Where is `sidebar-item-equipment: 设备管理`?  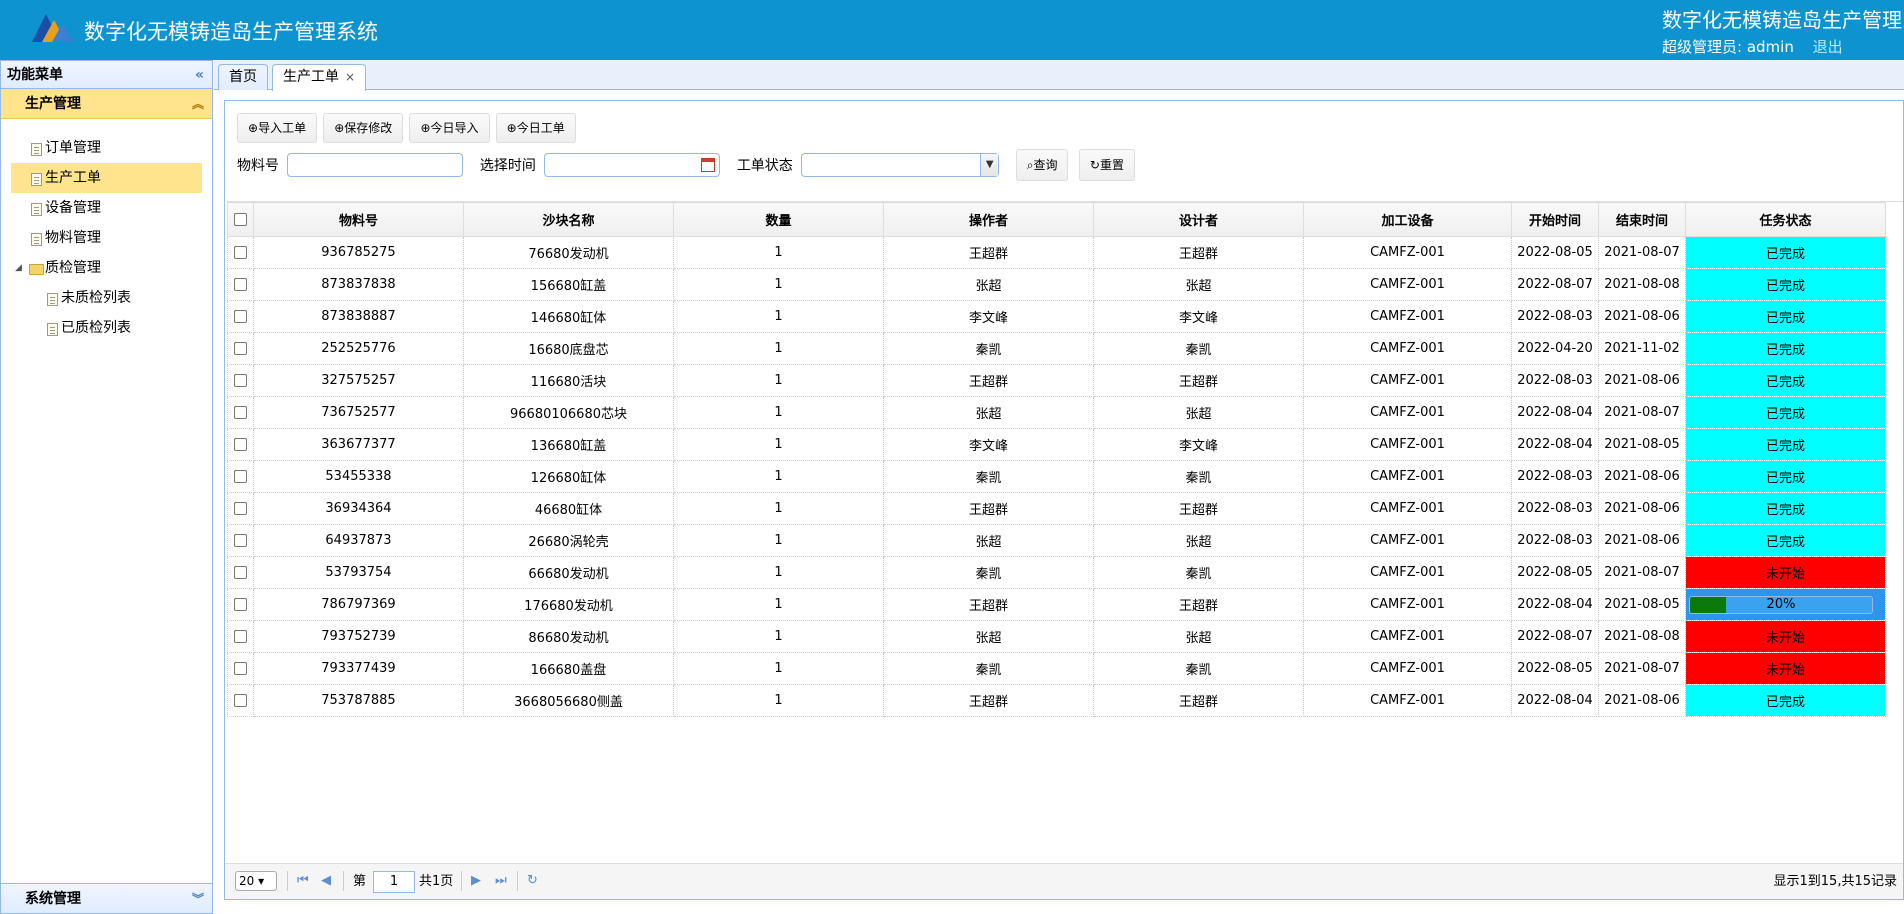
sidebar-item-equipment: 设备管理 is located at coordinates (106, 208).